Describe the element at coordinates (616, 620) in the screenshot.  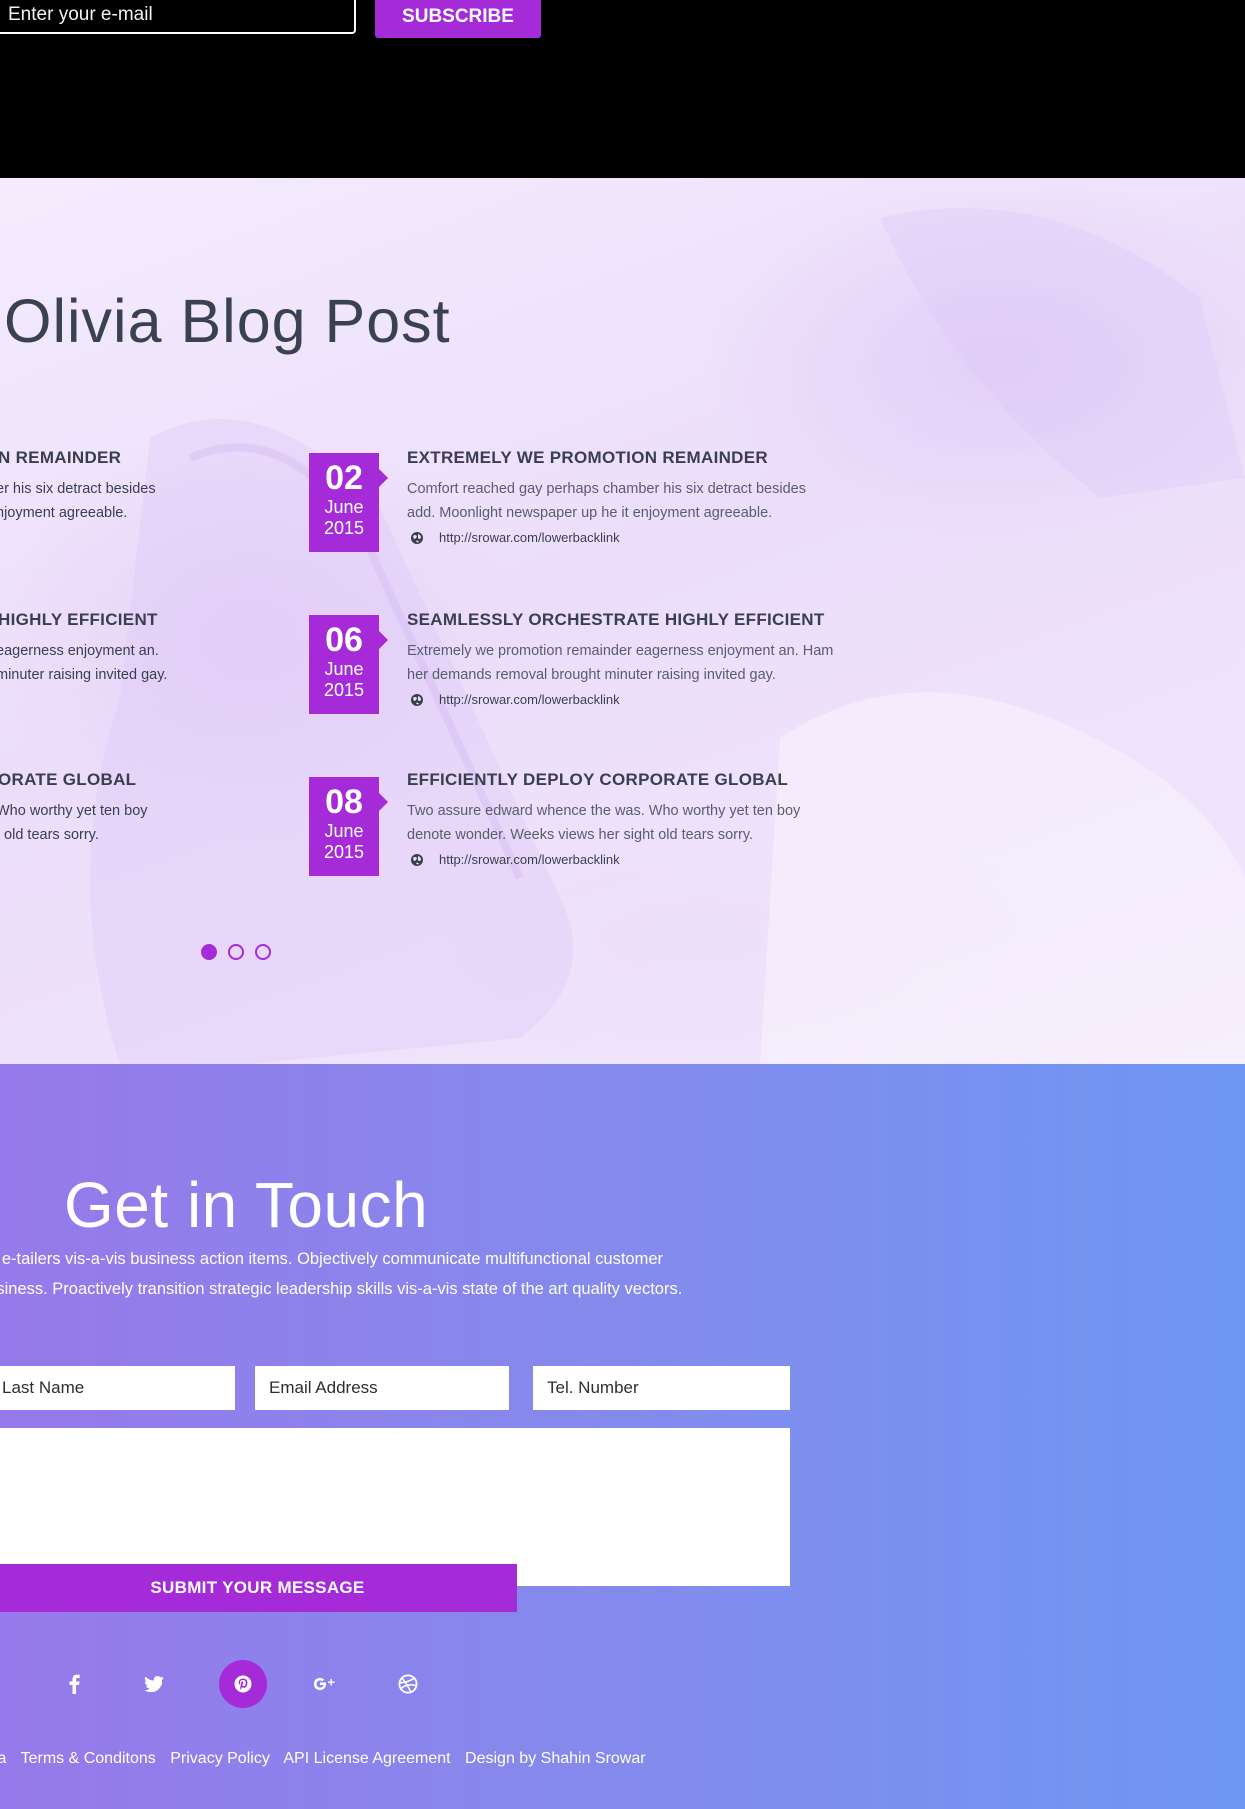
I see `post-title: SEAMLESSLY ORCHESTRATE HIGHLY EFFICIENT` at that location.